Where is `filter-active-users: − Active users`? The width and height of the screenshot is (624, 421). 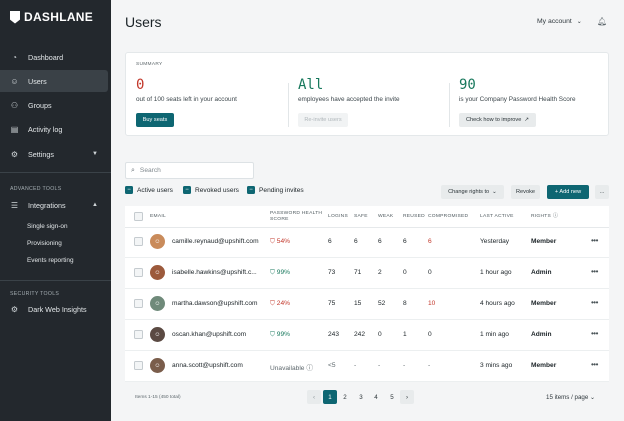
filter-active-users: − Active users is located at coordinates (149, 190).